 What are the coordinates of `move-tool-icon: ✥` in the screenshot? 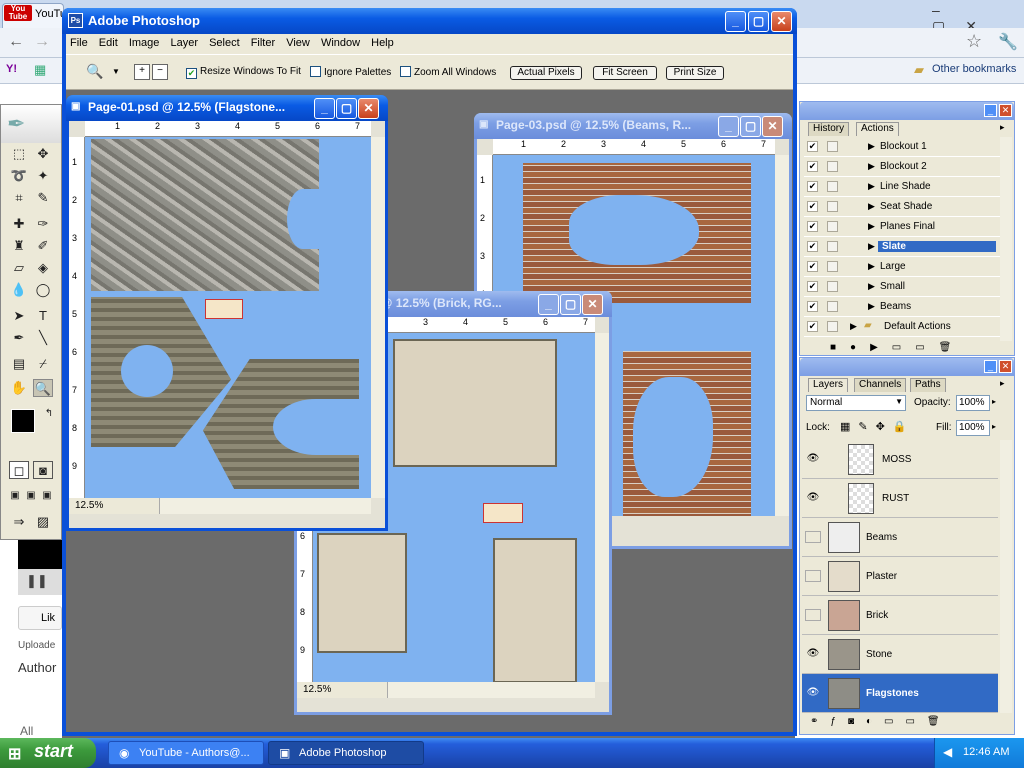 It's located at (43, 154).